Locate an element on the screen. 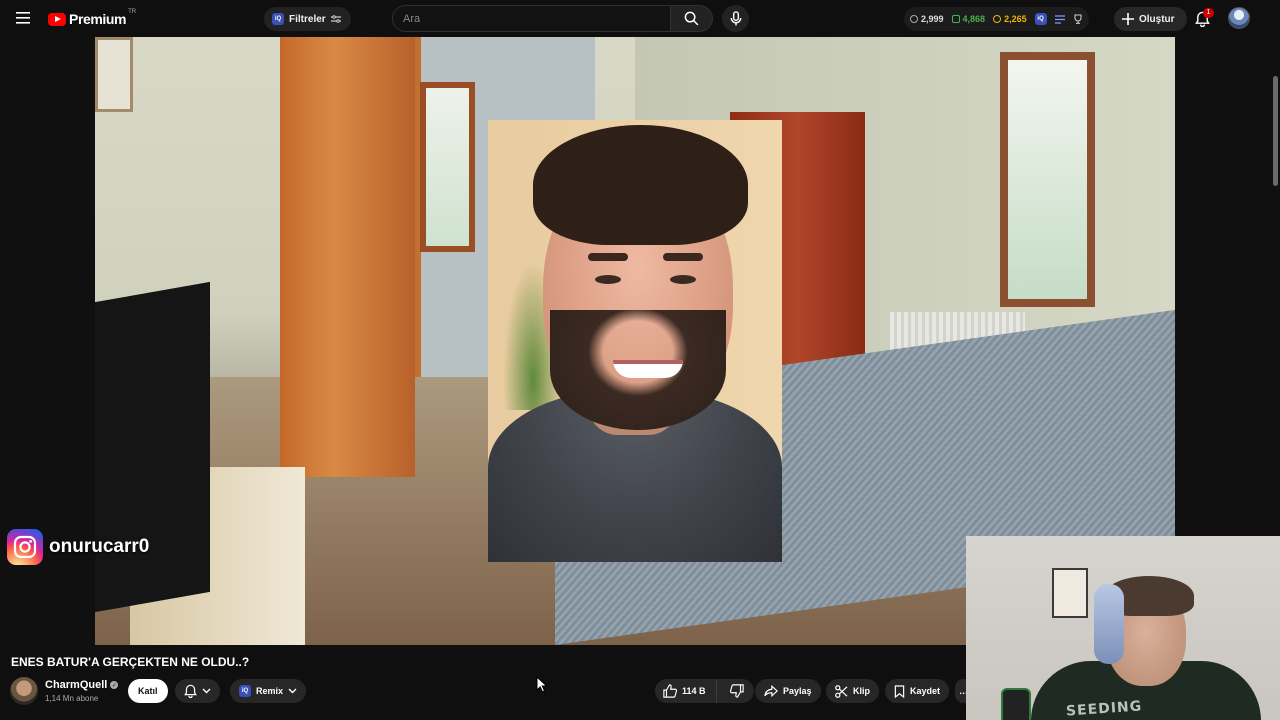 This screenshot has height=720, width=1280. youtube-premium-logo: Premium TR is located at coordinates (92, 19).